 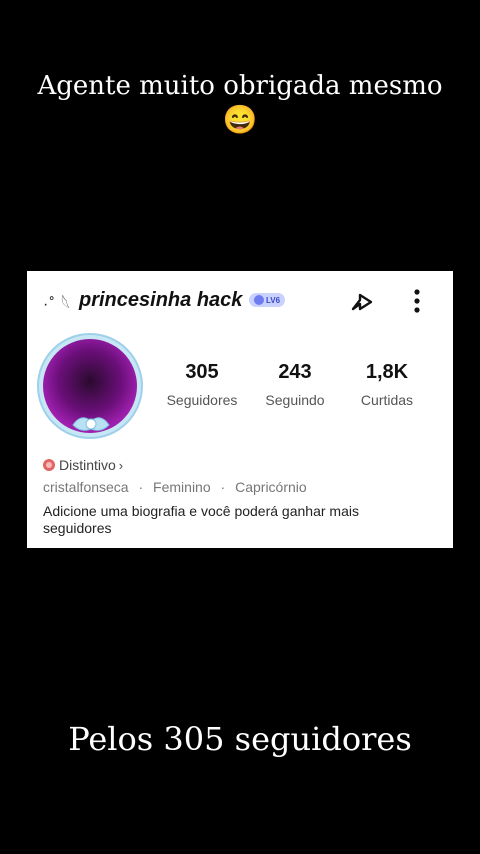 I want to click on badge-icon, so click(x=49, y=465).